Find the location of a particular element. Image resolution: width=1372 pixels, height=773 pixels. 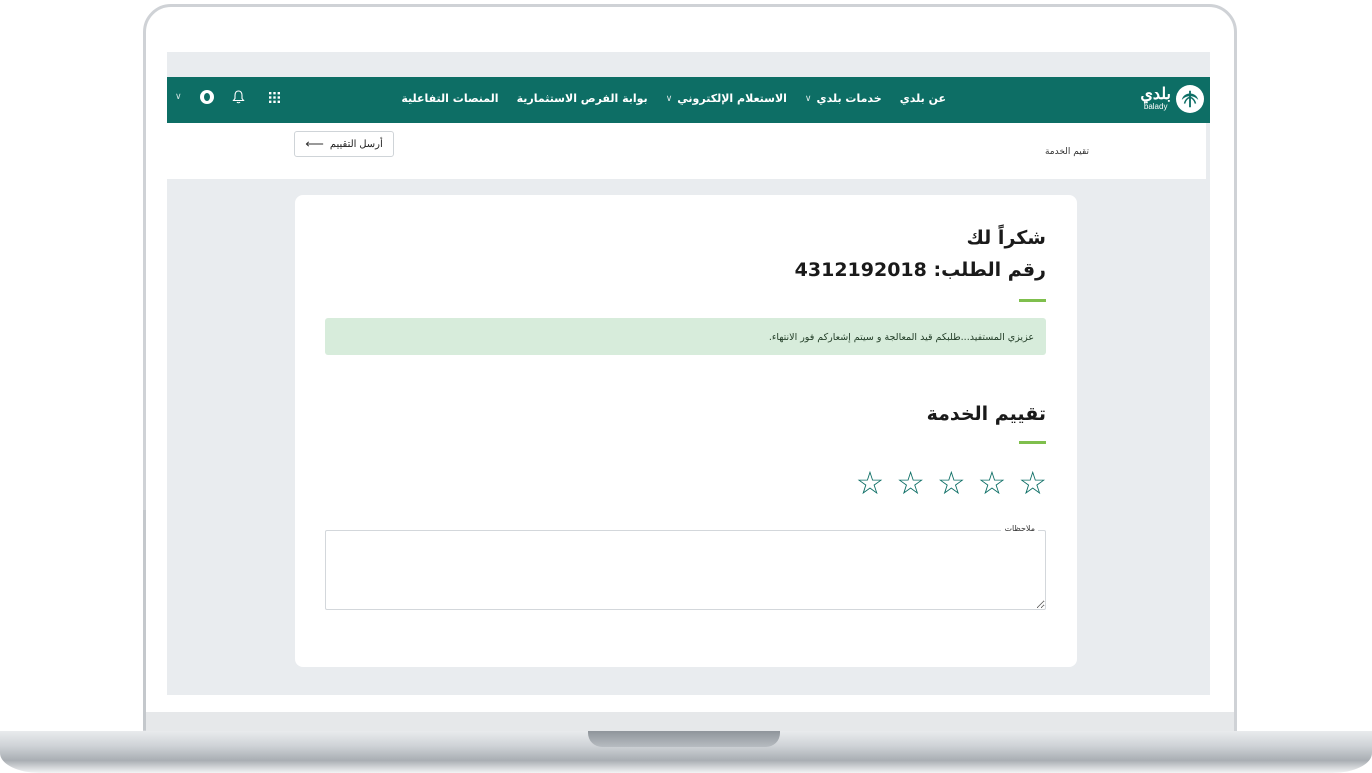

star-icon-3: ☆ is located at coordinates (951, 483).